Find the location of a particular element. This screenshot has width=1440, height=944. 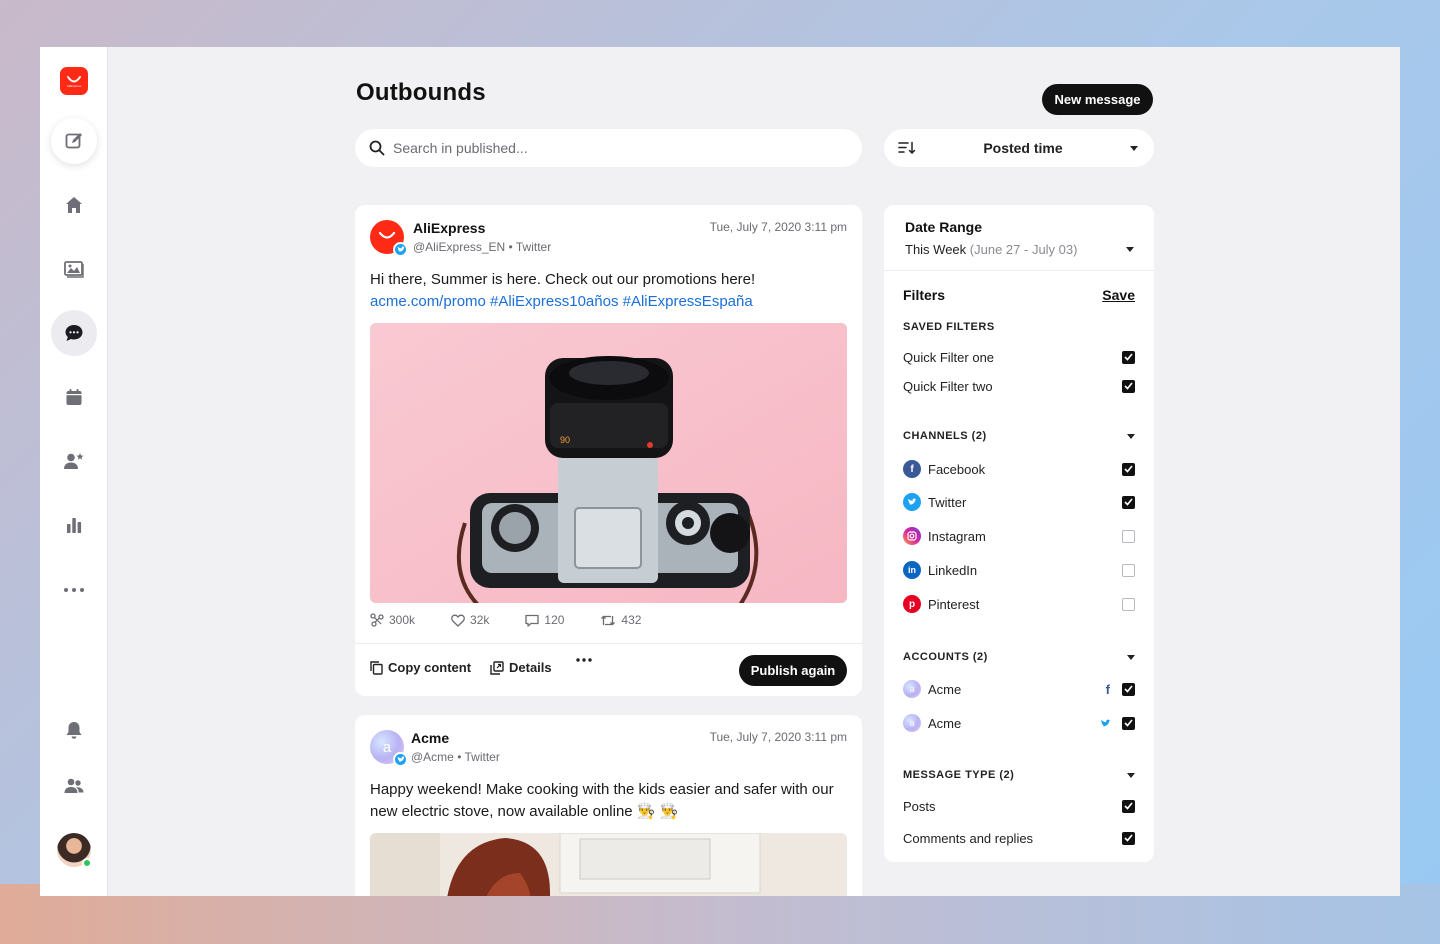

bar-chart-icon is located at coordinates (74, 525).